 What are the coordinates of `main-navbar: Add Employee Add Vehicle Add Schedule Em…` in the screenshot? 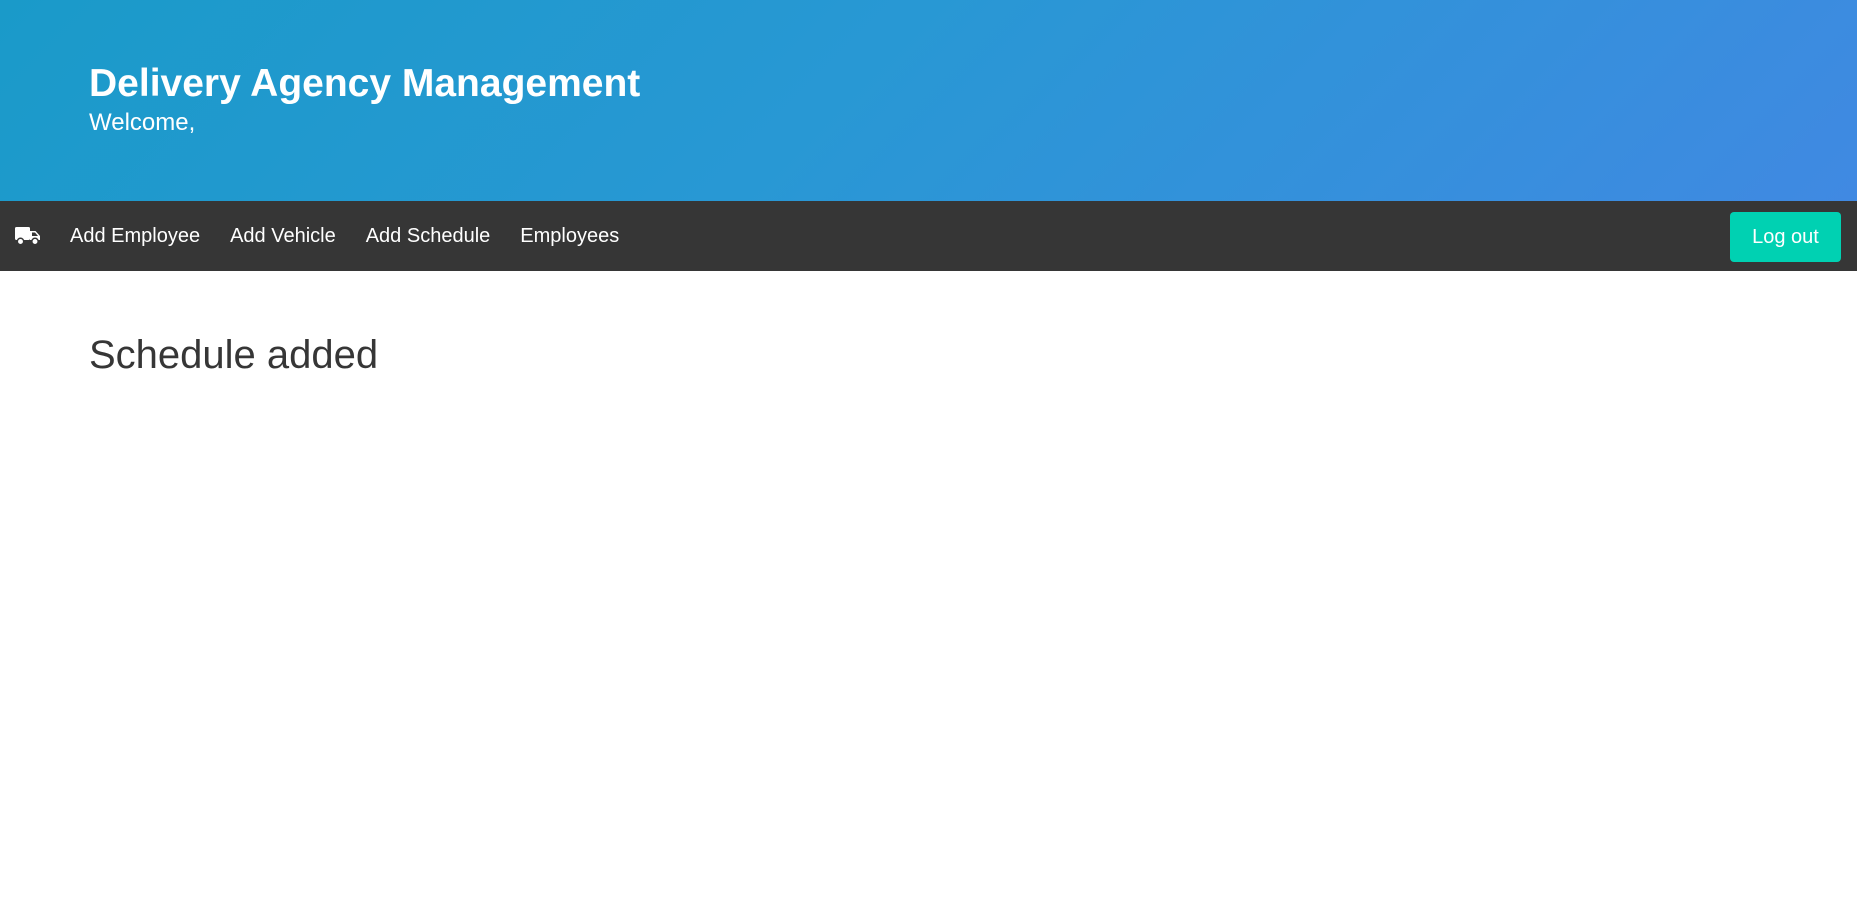 It's located at (928, 236).